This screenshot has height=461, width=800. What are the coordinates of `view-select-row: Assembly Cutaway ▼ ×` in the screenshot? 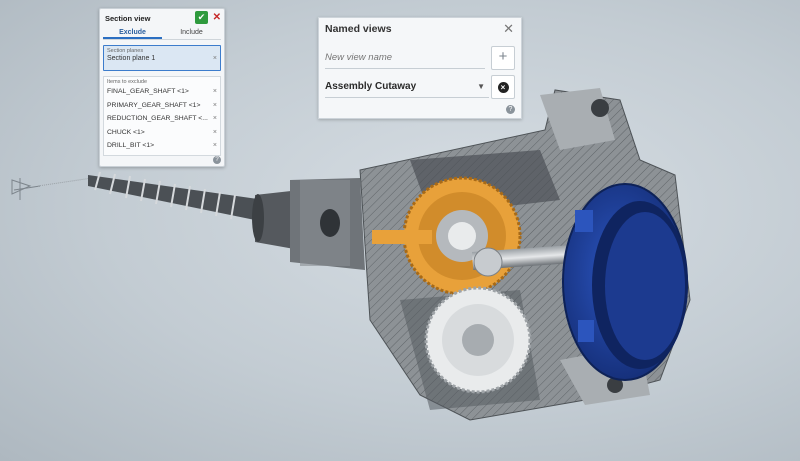 It's located at (420, 87).